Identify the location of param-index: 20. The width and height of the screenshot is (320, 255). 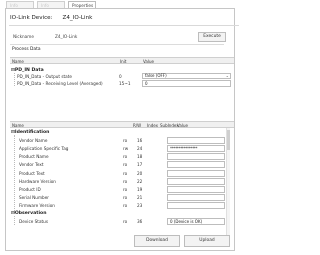
(140, 173).